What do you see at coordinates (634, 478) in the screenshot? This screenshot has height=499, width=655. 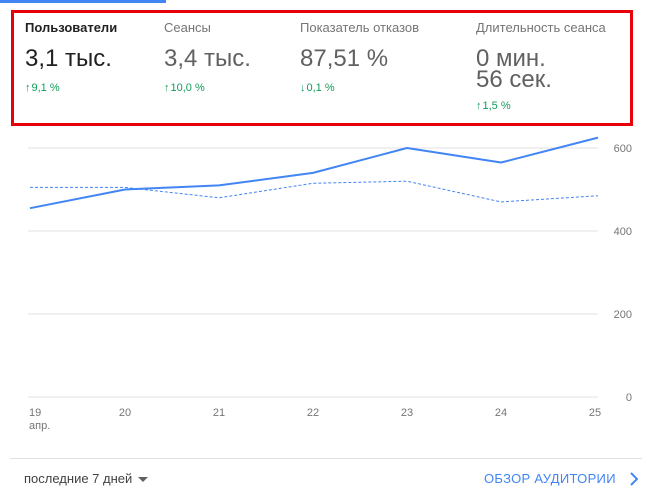 I see `chevron-right-icon` at bounding box center [634, 478].